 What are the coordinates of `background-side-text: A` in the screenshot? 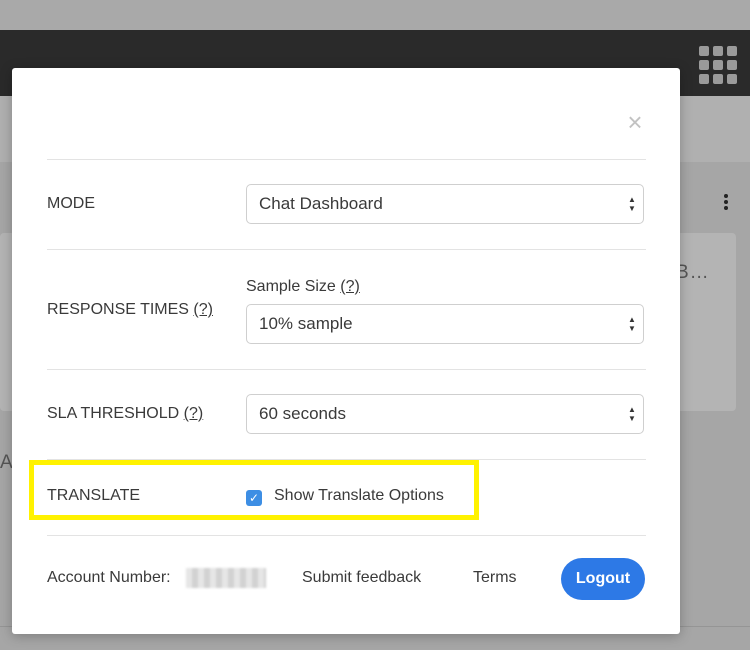 It's located at (6, 462).